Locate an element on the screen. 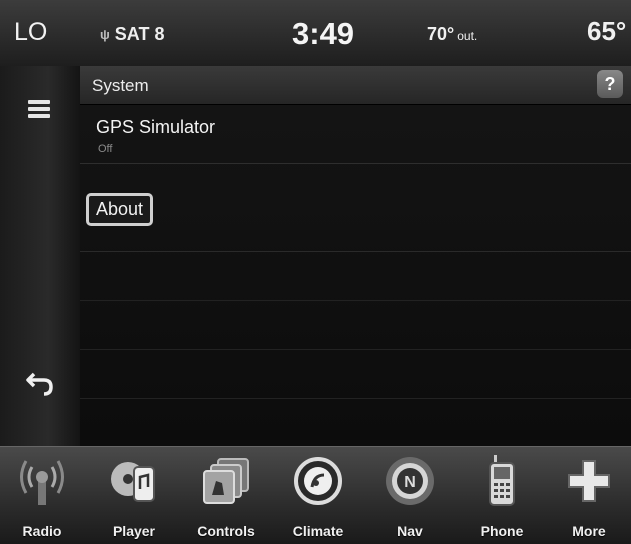 Image resolution: width=631 pixels, height=544 pixels. dock-label-more: More is located at coordinates (589, 531).